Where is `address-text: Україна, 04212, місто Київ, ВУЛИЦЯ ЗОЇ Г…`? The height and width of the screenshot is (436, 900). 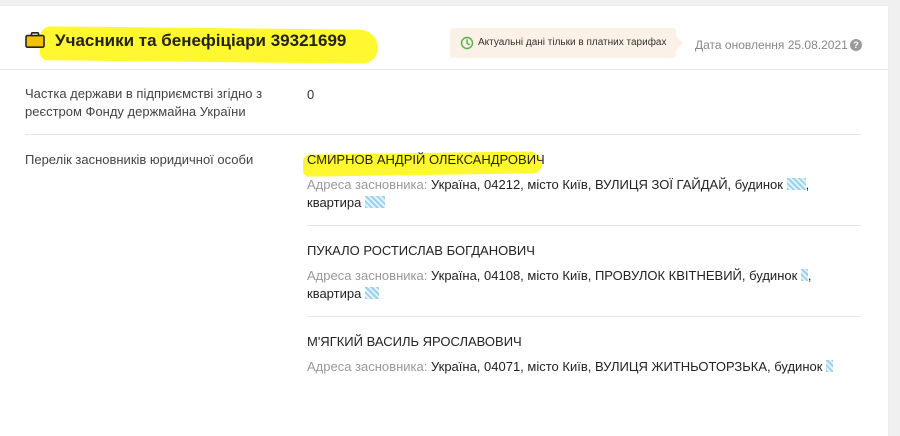 address-text: Україна, 04212, місто Київ, ВУЛИЦЯ ЗОЇ Г… is located at coordinates (606, 184).